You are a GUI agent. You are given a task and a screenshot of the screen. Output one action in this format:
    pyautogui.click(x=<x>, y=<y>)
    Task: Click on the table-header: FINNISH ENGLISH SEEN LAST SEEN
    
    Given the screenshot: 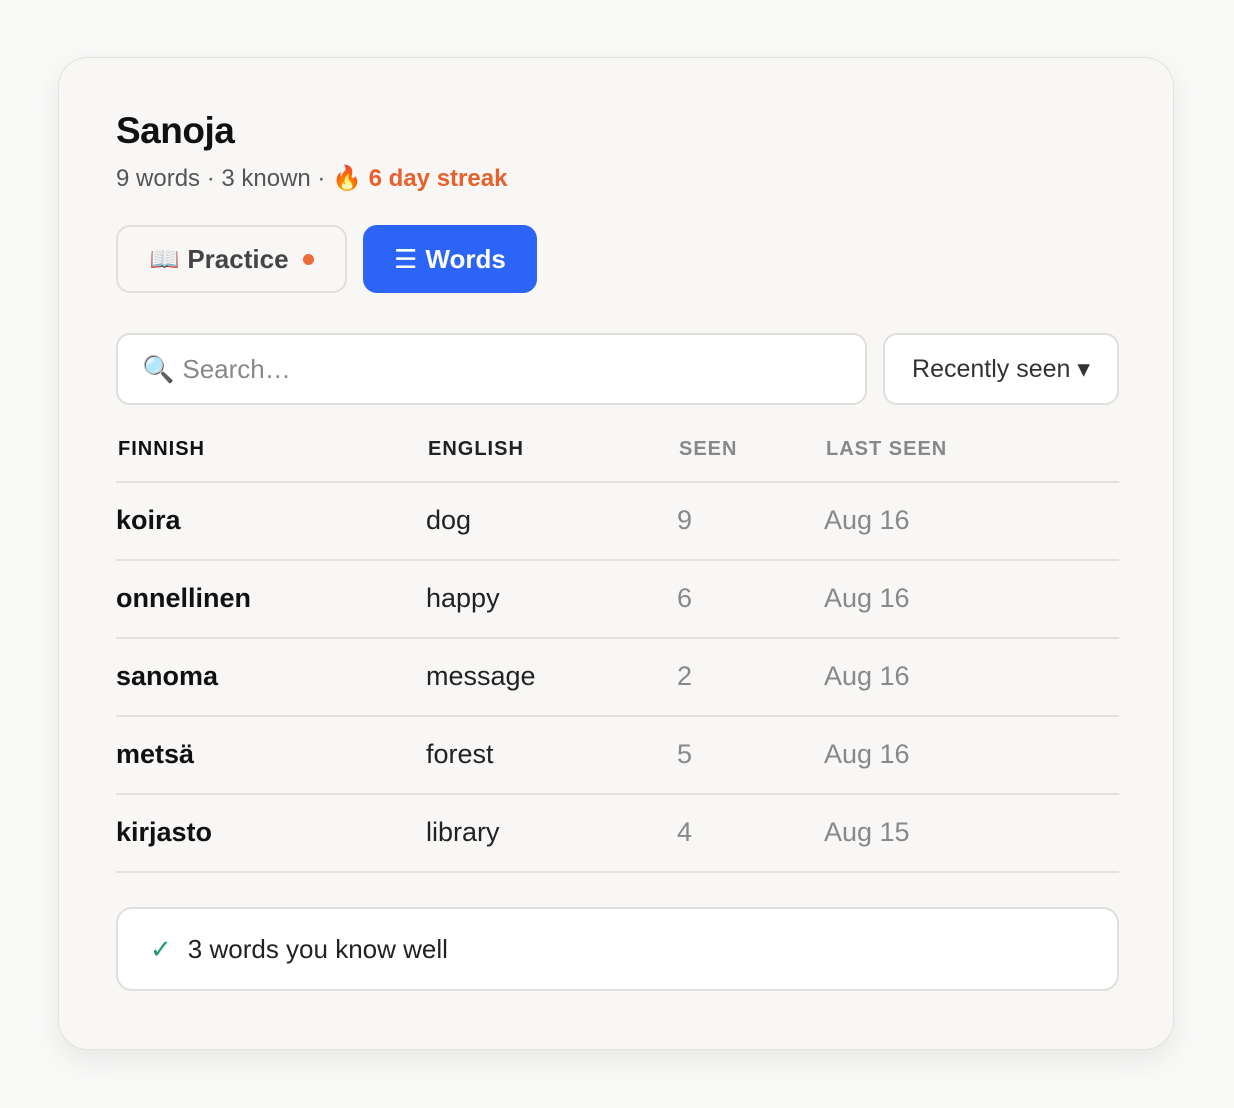 What is the action you would take?
    pyautogui.click(x=617, y=453)
    